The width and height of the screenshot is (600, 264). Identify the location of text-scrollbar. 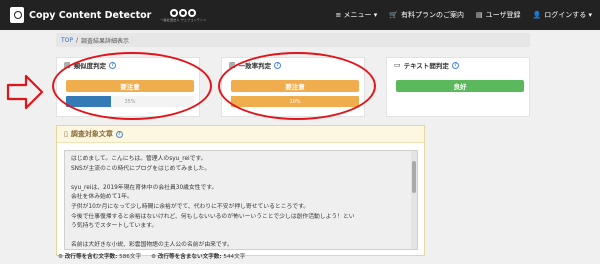
(414, 200).